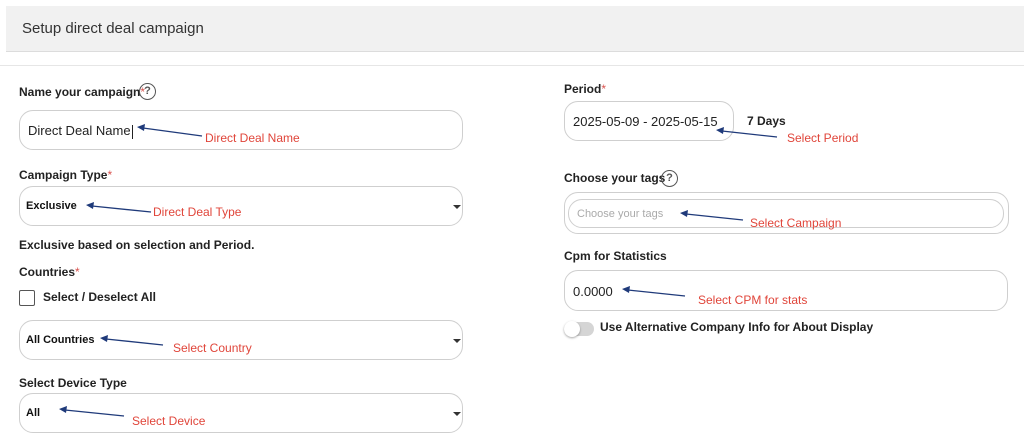  I want to click on campaign-name-annotation: Direct Deal Name, so click(252, 138).